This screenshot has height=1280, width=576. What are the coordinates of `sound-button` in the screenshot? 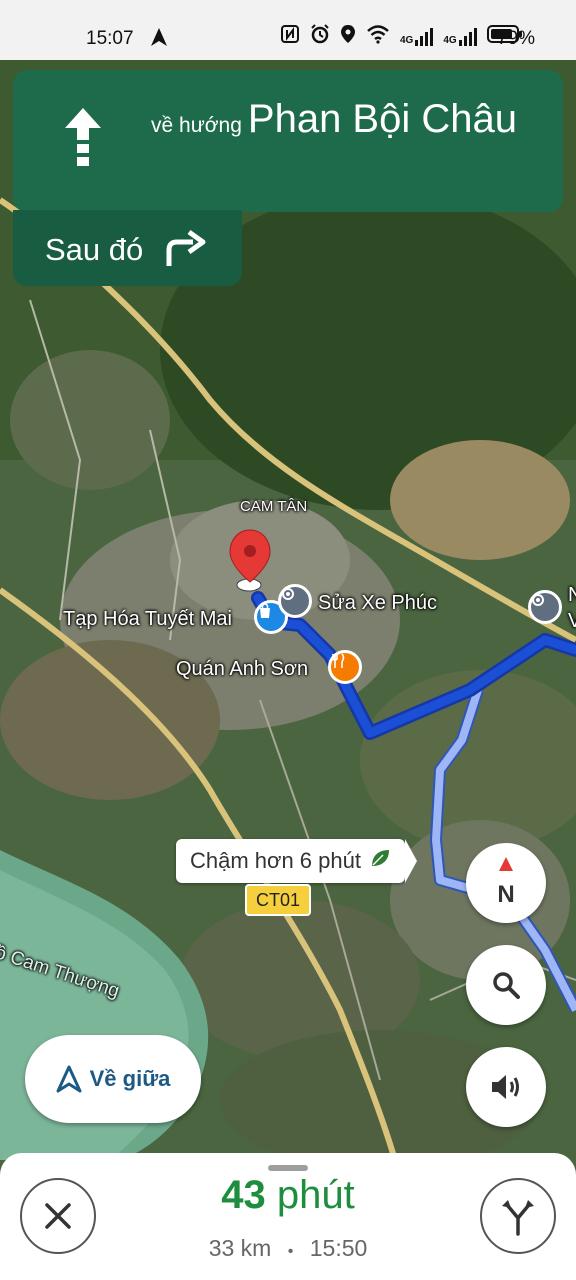 It's located at (506, 1087).